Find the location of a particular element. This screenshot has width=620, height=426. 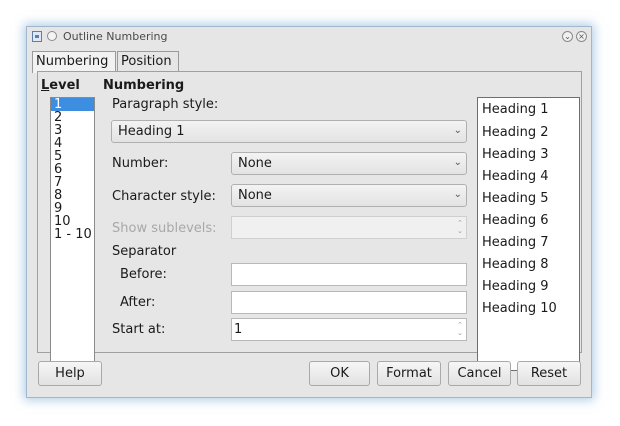

tab-numbering: Numbering is located at coordinates (74, 62).